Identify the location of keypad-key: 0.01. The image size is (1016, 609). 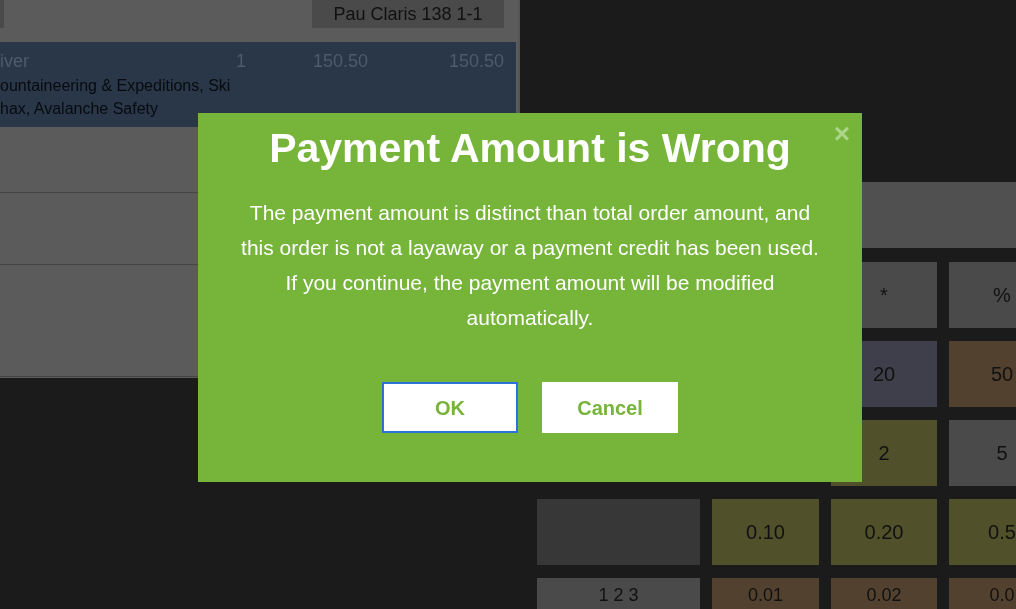
(765, 593).